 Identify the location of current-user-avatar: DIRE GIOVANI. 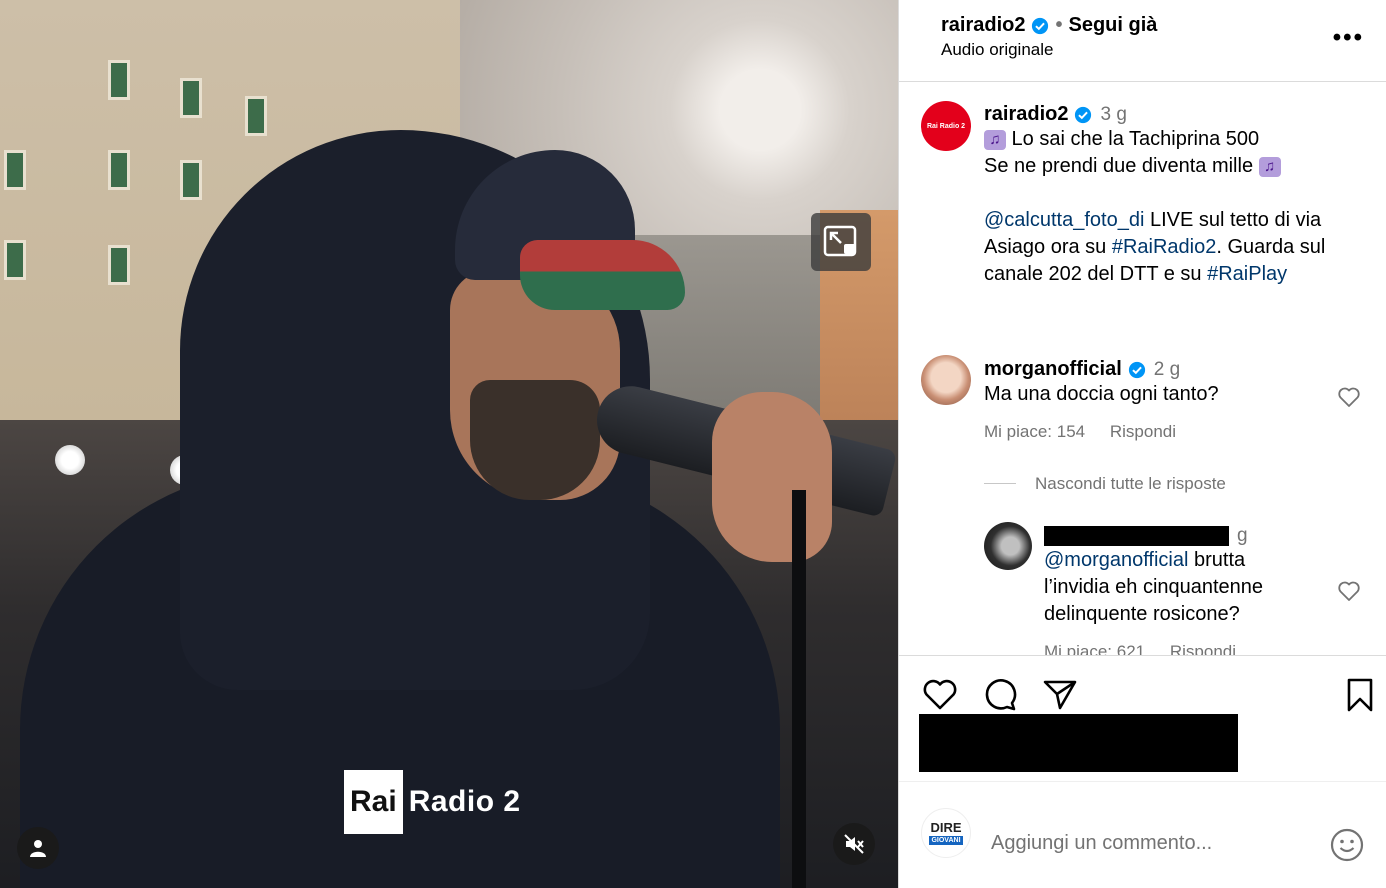
(946, 833).